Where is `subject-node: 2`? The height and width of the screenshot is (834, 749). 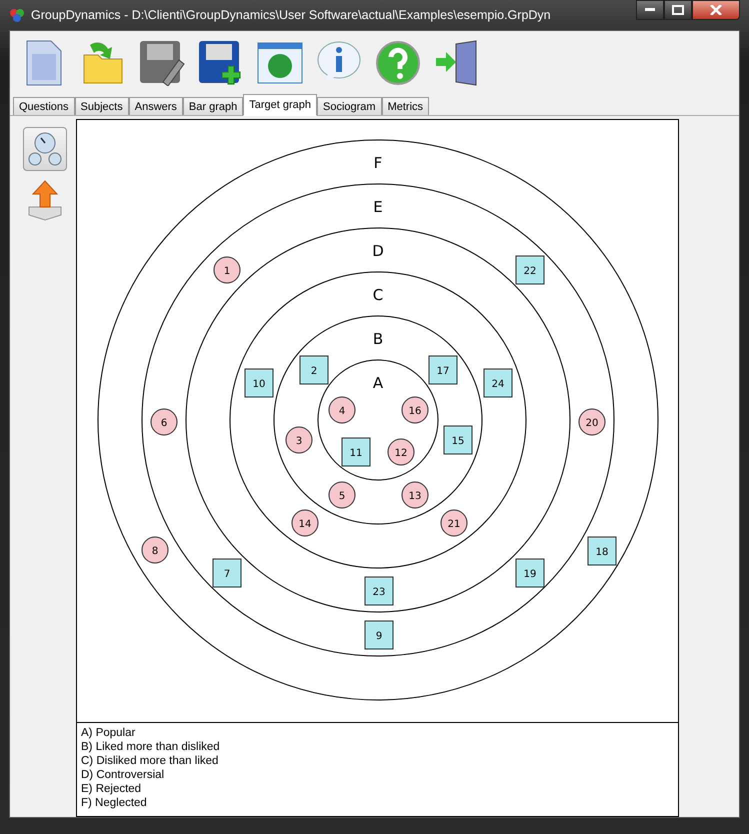
subject-node: 2 is located at coordinates (314, 370).